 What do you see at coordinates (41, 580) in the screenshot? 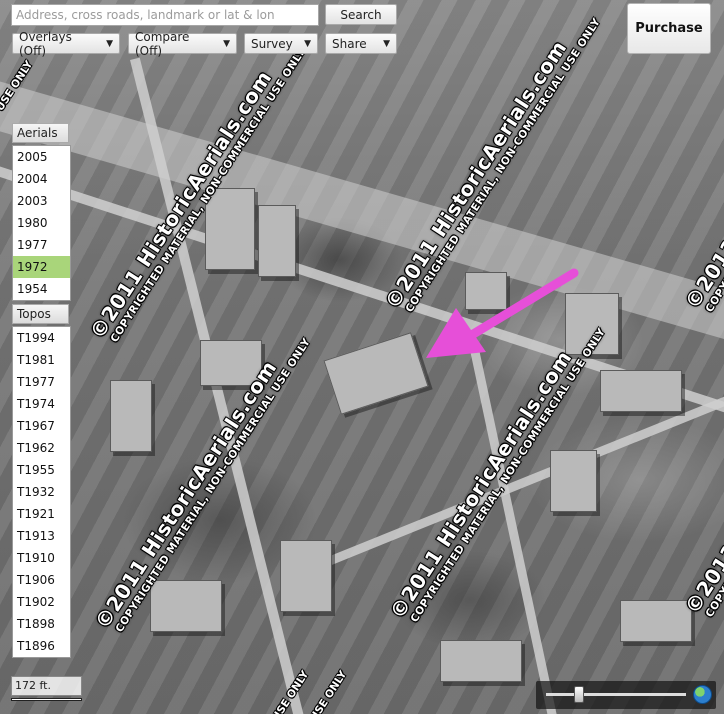
I see `topo-year-item: T1906` at bounding box center [41, 580].